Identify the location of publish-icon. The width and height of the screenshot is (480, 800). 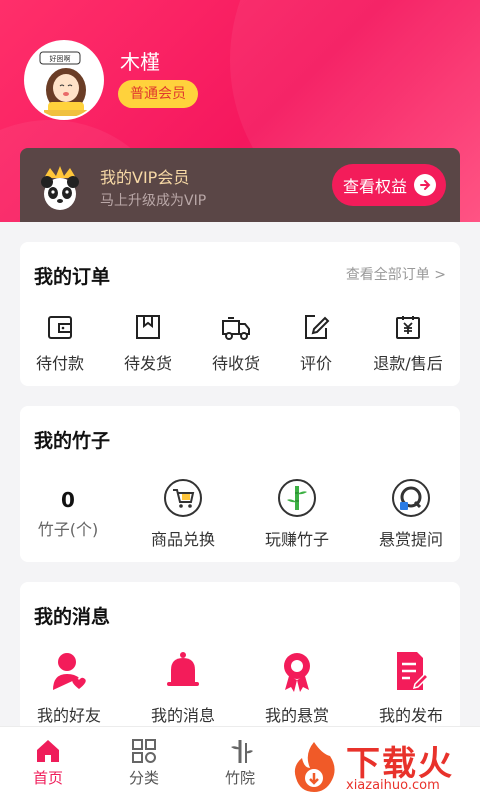
(413, 671).